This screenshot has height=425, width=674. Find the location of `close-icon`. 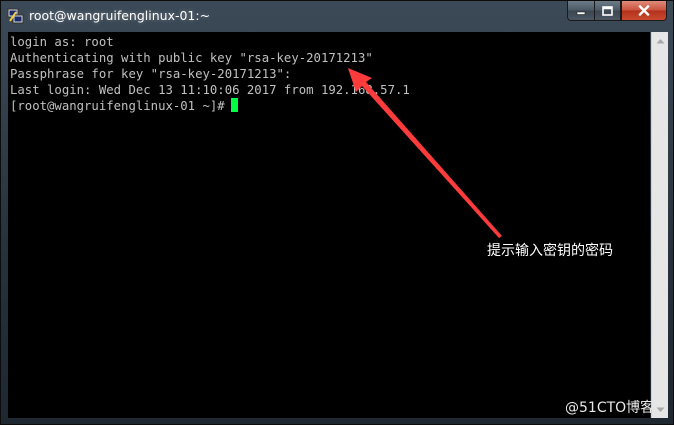

close-icon is located at coordinates (644, 10).